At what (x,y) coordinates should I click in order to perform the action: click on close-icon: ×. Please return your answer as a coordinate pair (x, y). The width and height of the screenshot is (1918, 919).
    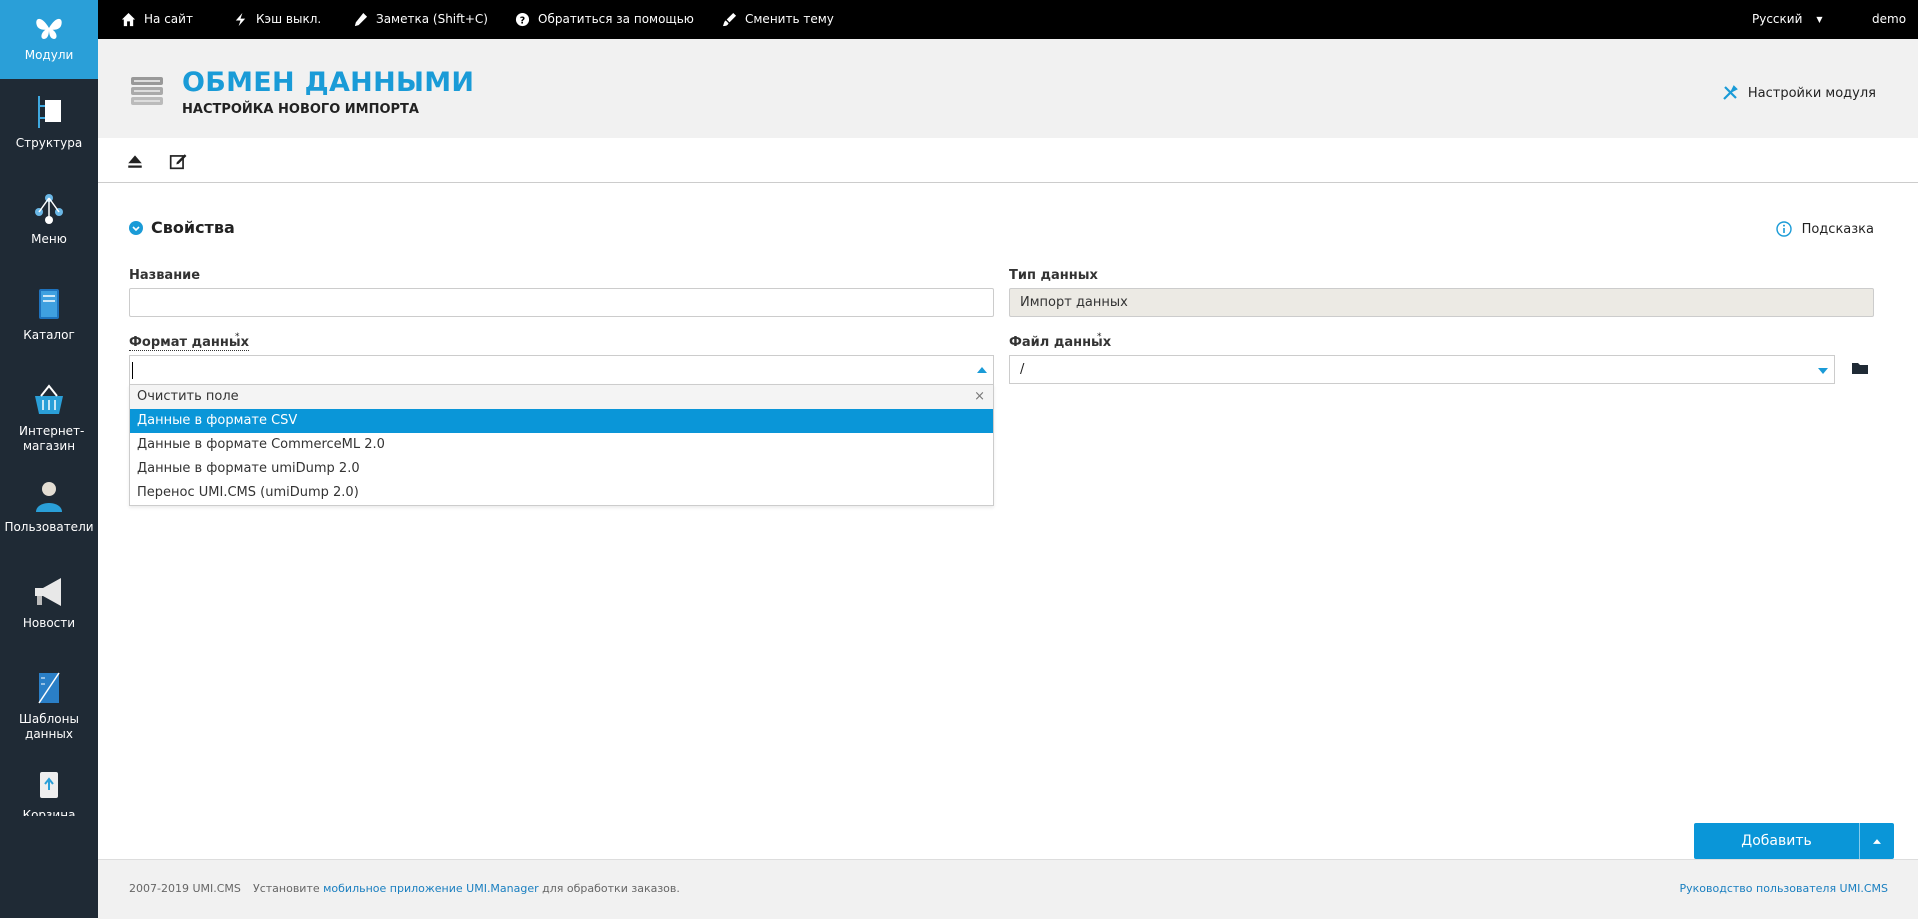
    Looking at the image, I should click on (979, 397).